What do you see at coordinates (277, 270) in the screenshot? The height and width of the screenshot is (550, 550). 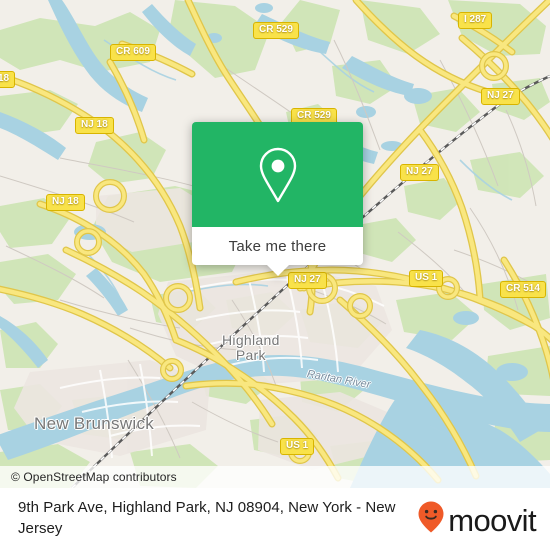 I see `popup-pointer-tail` at bounding box center [277, 270].